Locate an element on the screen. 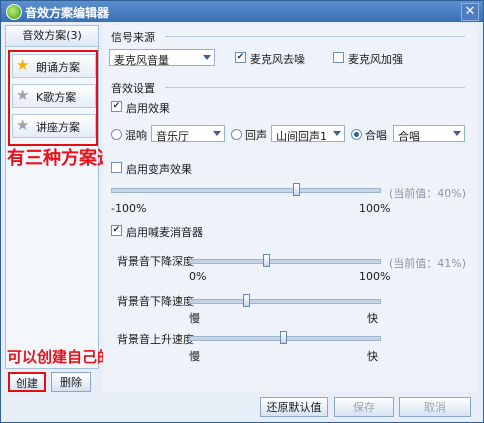  bg-fall-speed-slider is located at coordinates (285, 301).